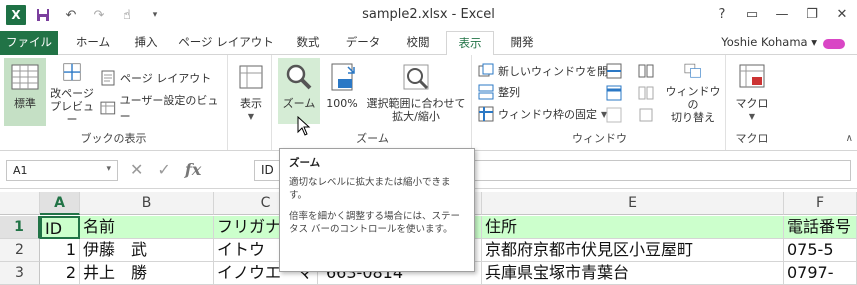 The height and width of the screenshot is (285, 857). I want to click on ribbon-display-options-button: ▭, so click(752, 14).